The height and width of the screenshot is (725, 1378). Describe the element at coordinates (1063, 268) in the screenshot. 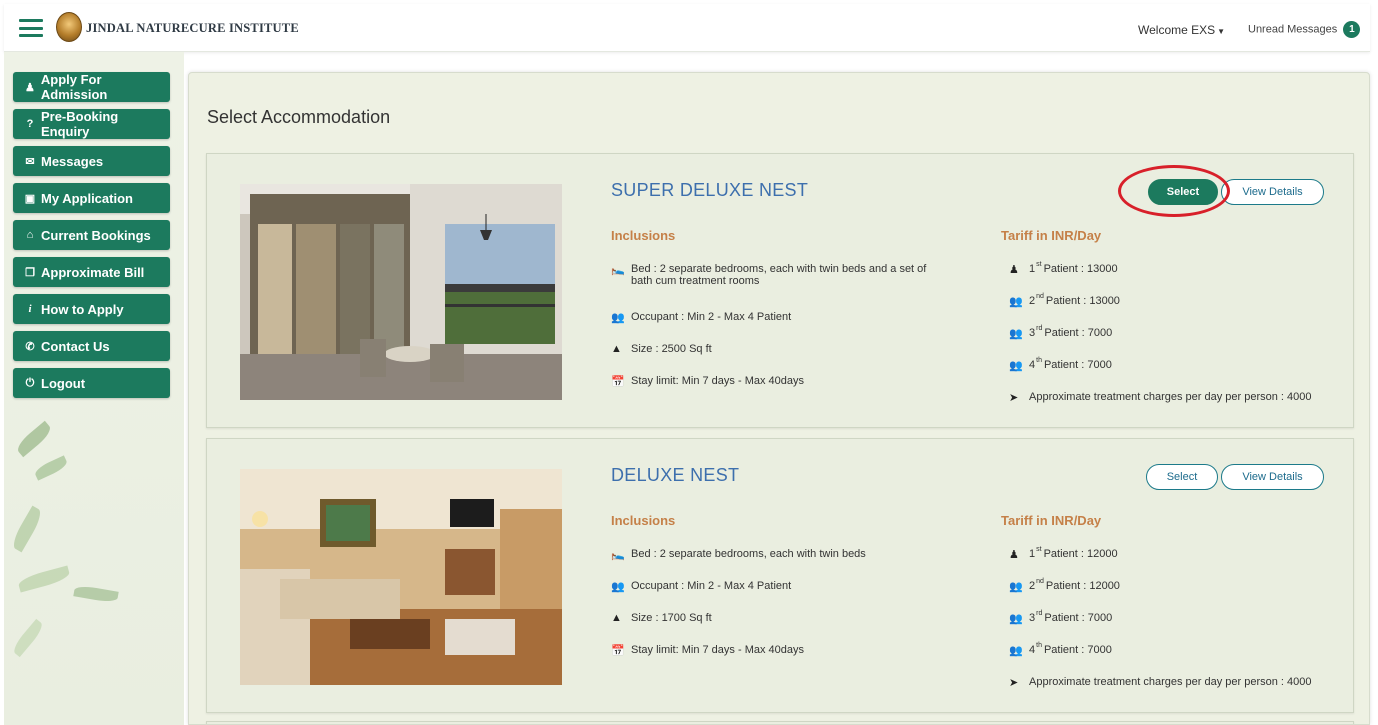

I see `tariff-row: ♟ 1st Patient : 13000` at that location.